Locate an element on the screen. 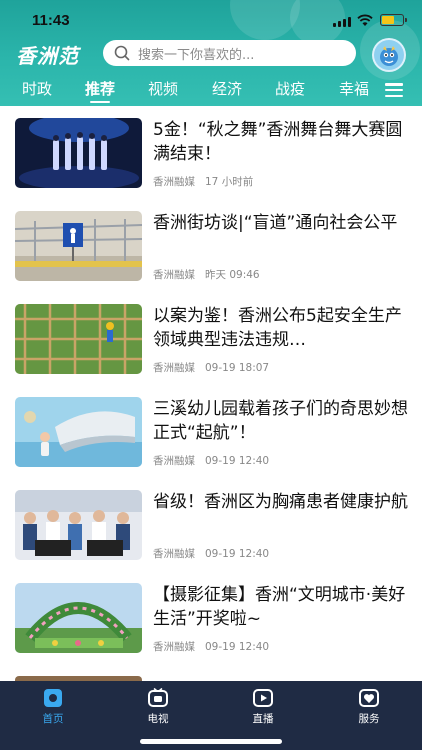 The width and height of the screenshot is (422, 750). news-meta: 香洲融媒 09-19 18:07 is located at coordinates (211, 367).